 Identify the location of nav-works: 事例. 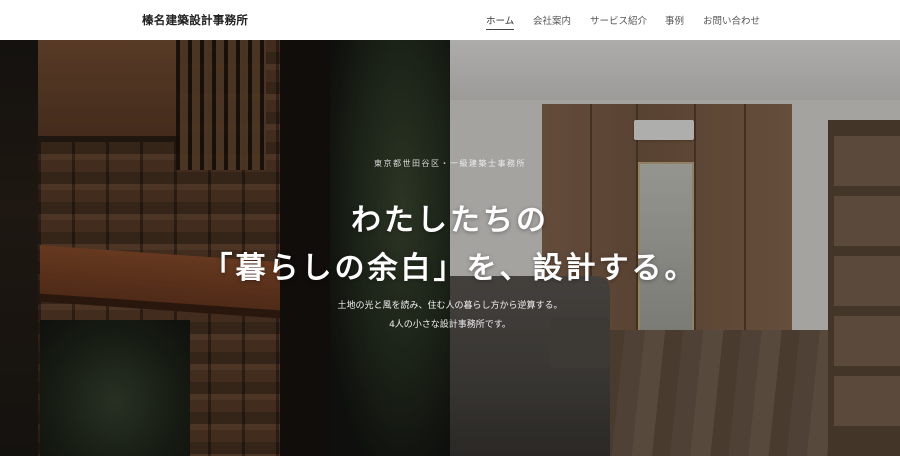
(674, 20).